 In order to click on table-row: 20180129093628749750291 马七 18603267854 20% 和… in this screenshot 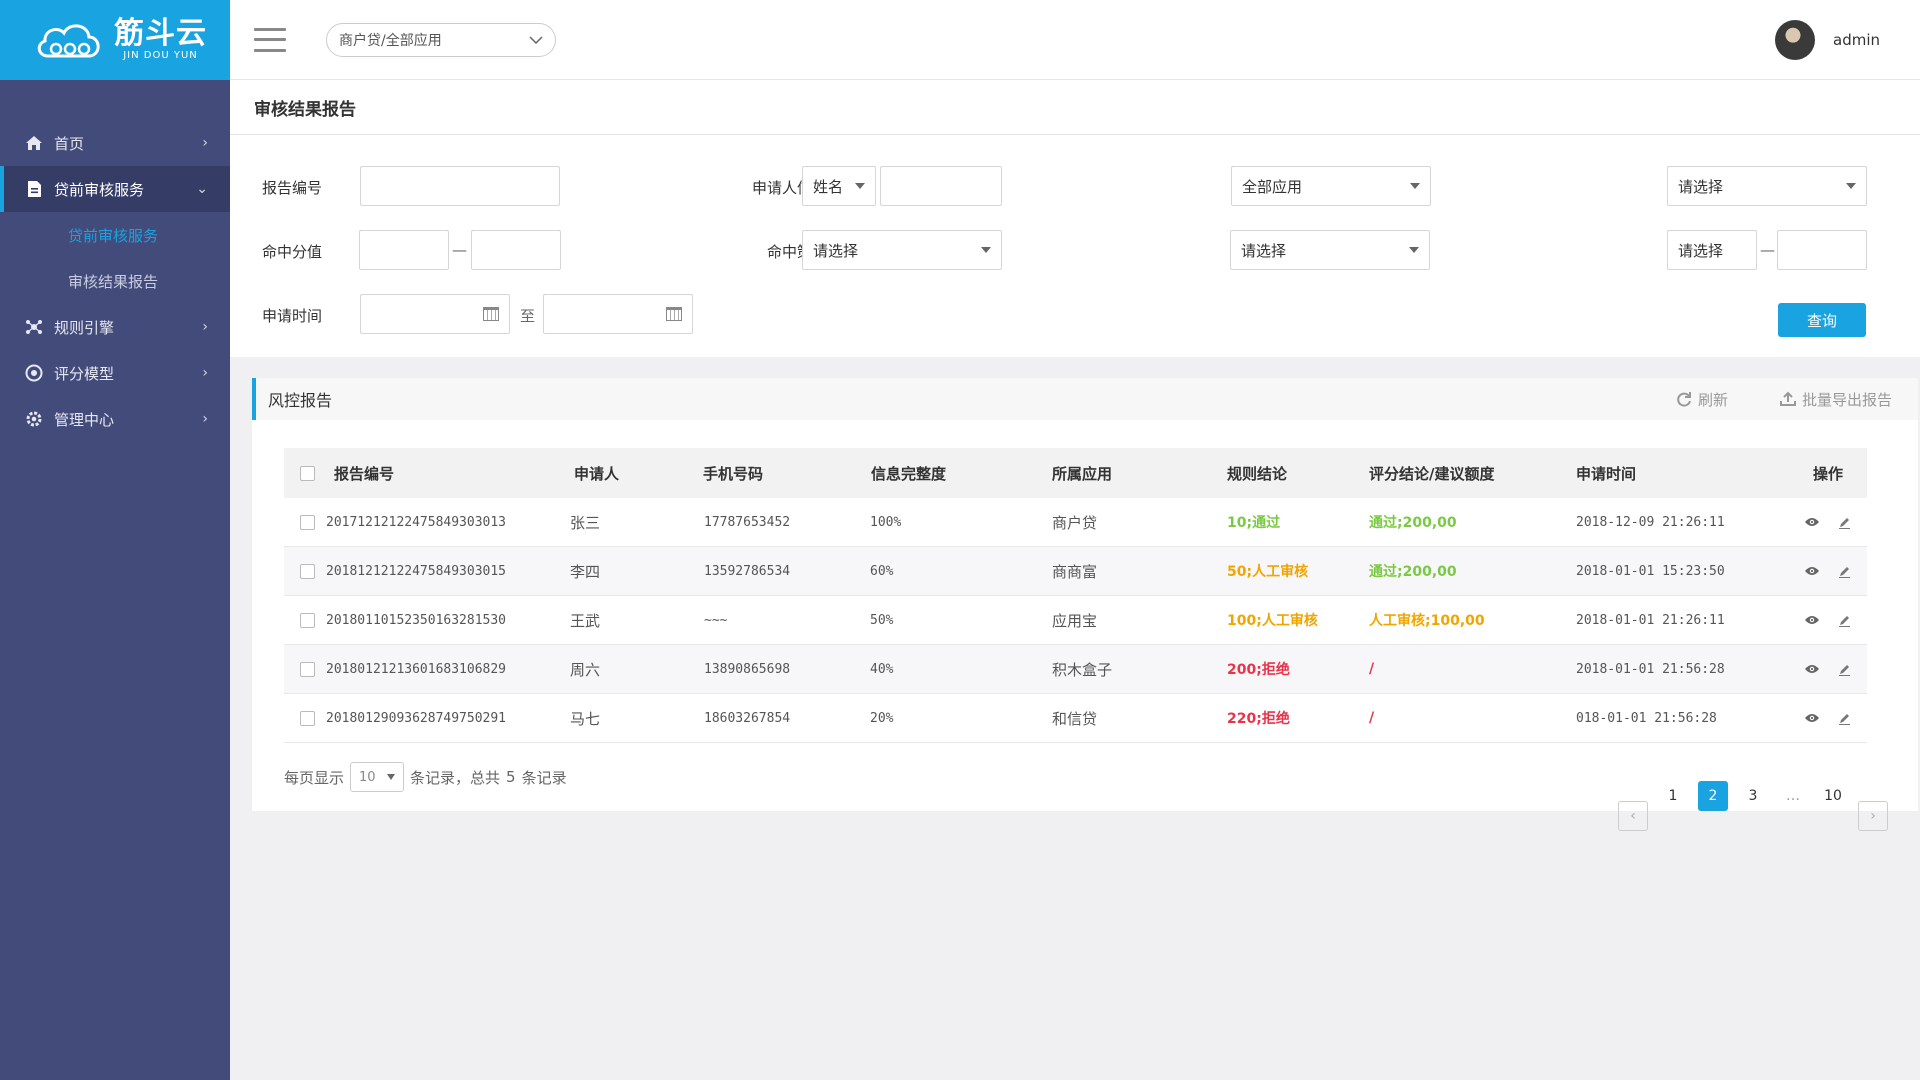, I will do `click(1075, 718)`.